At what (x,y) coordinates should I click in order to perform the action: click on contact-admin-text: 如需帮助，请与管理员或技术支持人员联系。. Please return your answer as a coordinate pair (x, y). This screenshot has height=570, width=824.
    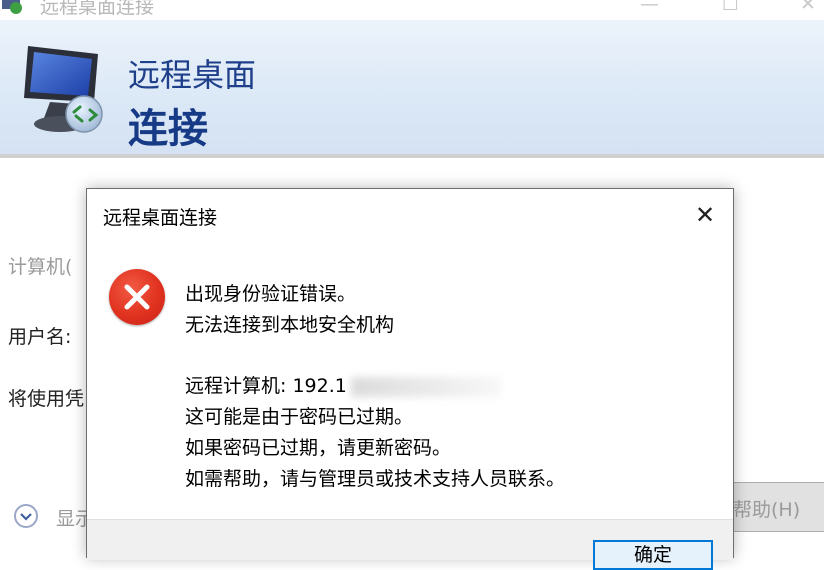
    Looking at the image, I should click on (375, 479).